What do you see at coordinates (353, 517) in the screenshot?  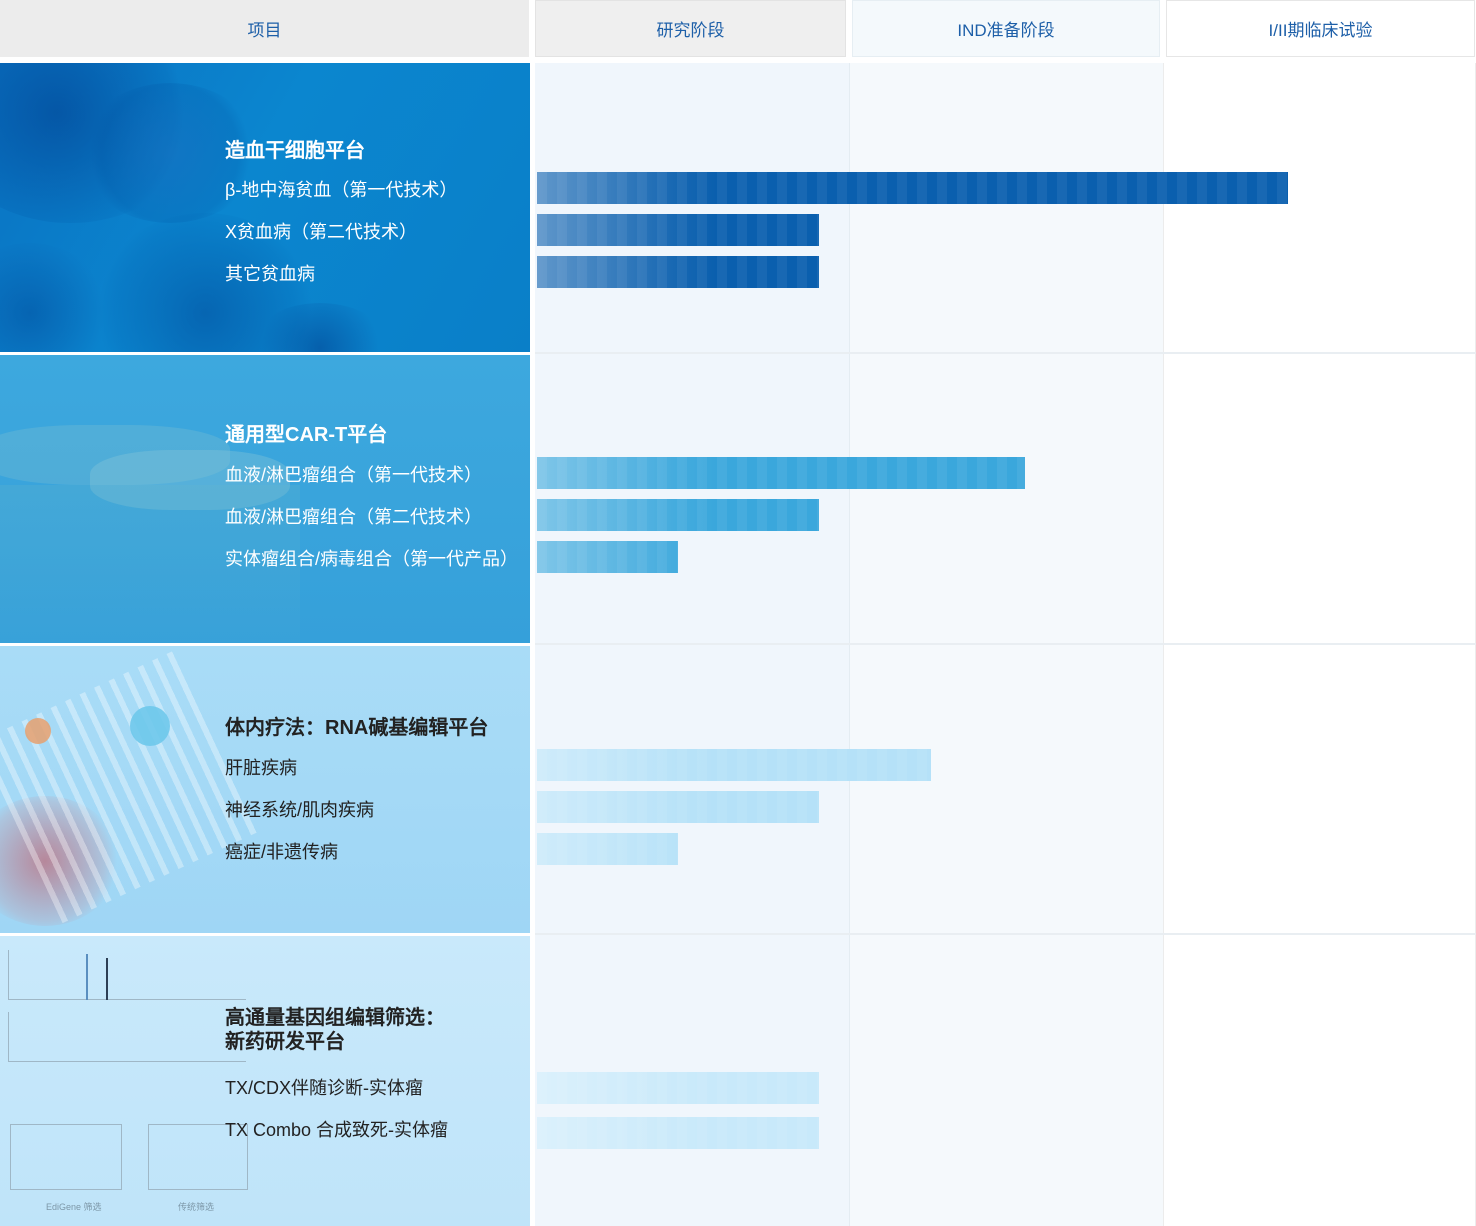 I see `project-label: 血液/淋巴瘤组合（第二代技术）` at bounding box center [353, 517].